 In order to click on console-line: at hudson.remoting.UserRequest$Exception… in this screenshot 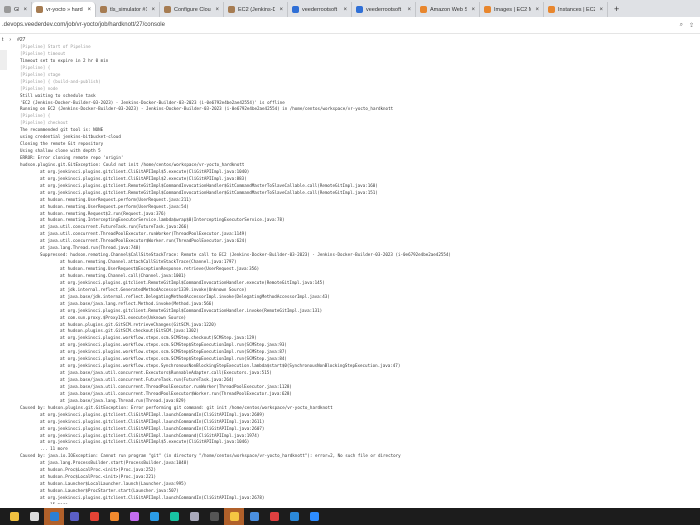, I will do `click(160, 268)`.